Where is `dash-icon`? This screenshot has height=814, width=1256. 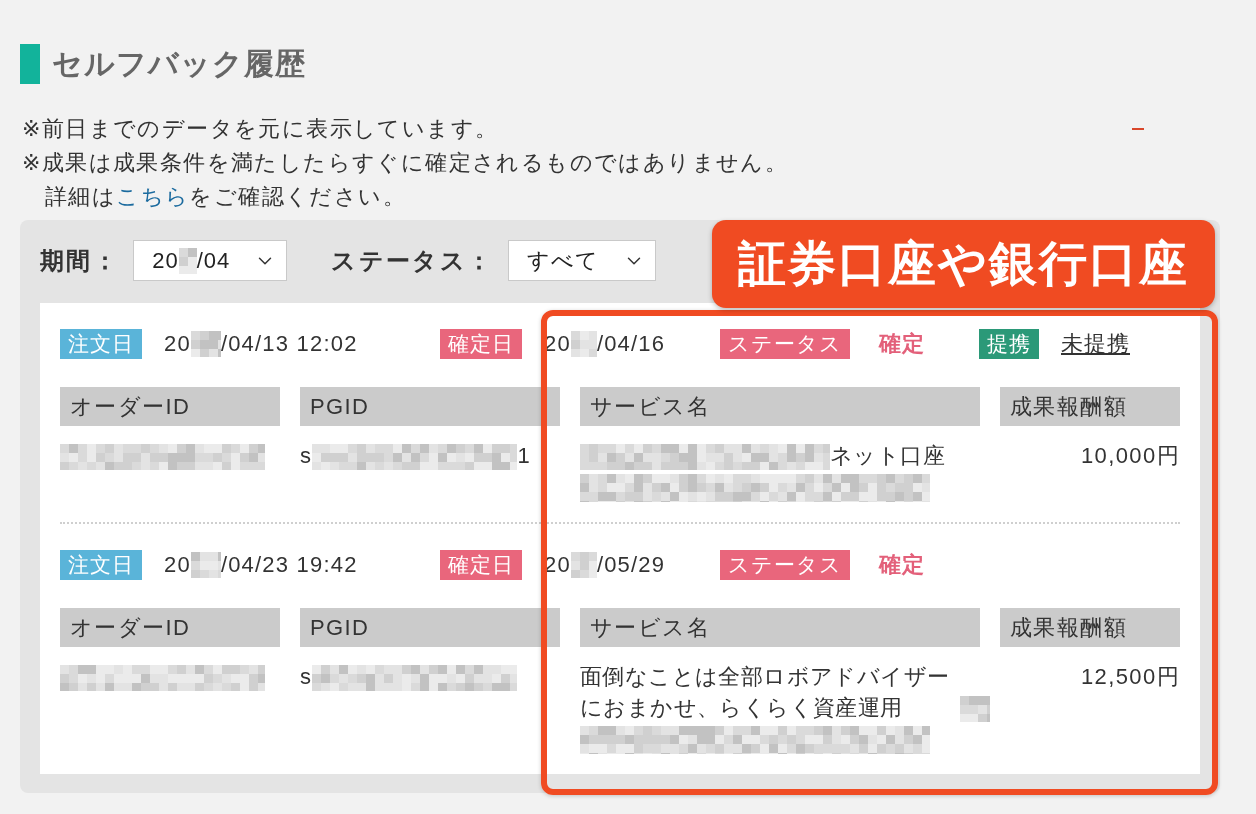 dash-icon is located at coordinates (1138, 129).